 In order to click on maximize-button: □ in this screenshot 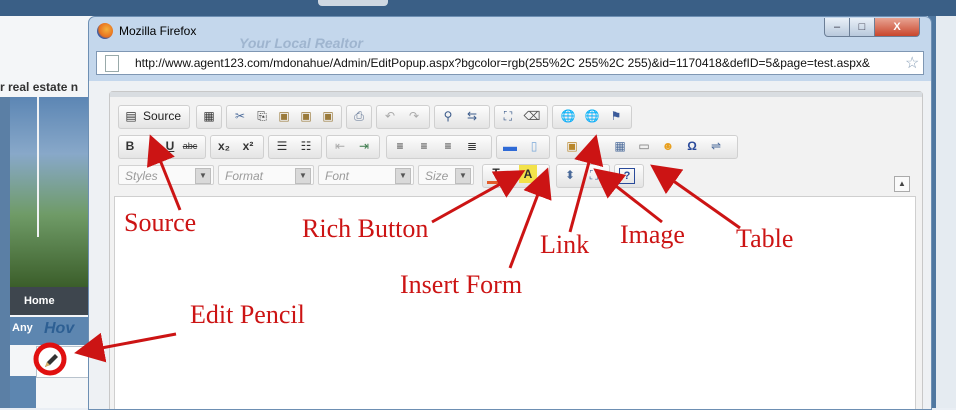, I will do `click(862, 27)`.